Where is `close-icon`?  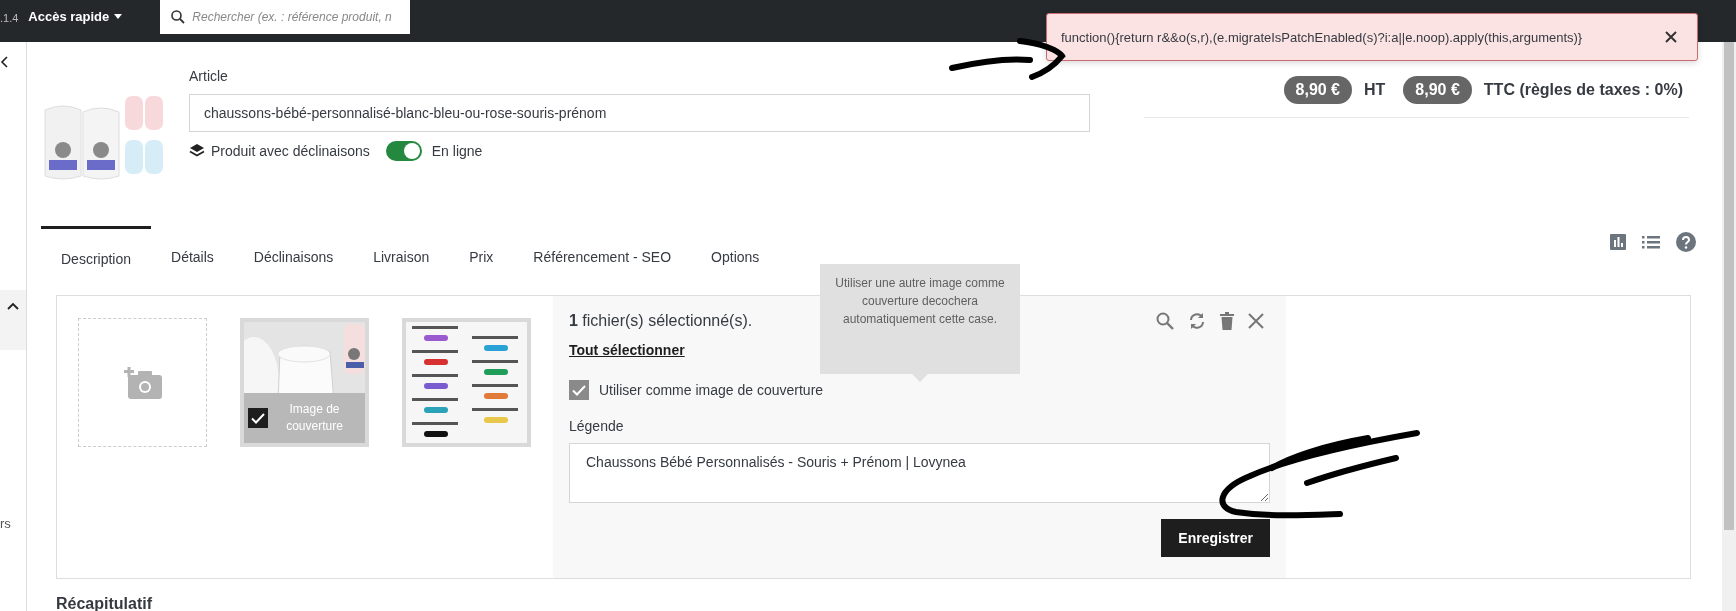 close-icon is located at coordinates (1671, 37).